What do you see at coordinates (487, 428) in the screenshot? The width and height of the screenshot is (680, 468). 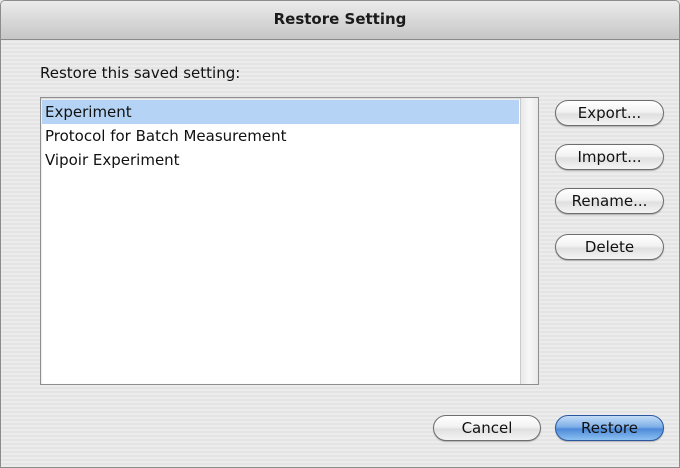 I see `cancel-button: Cancel` at bounding box center [487, 428].